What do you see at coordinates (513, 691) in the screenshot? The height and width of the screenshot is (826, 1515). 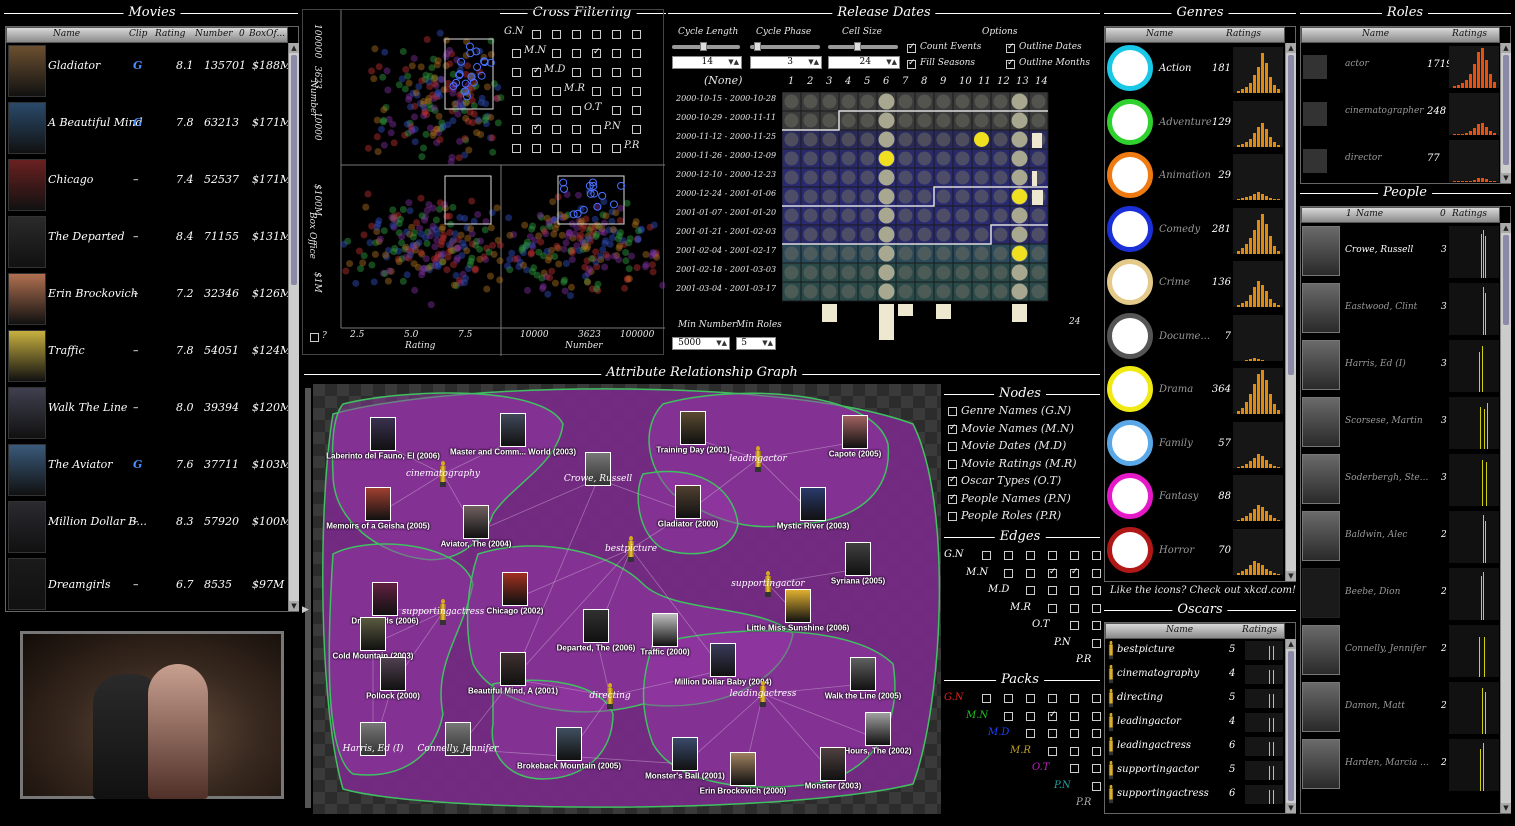 I see `movie-node-label: Beautiful Mind, A (2001)` at bounding box center [513, 691].